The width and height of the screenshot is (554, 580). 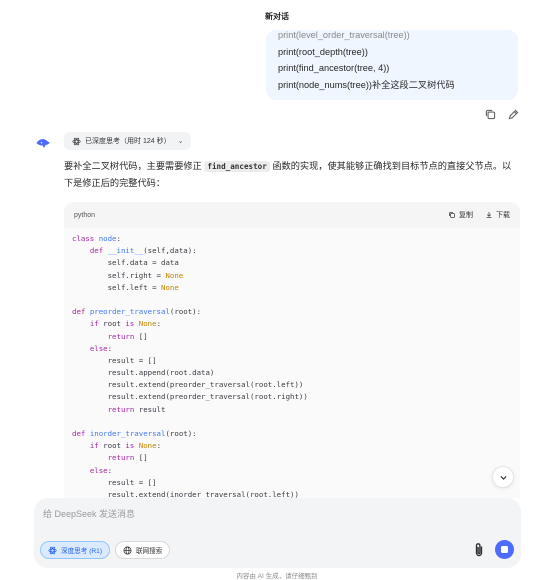 What do you see at coordinates (253, 514) in the screenshot?
I see `message-input` at bounding box center [253, 514].